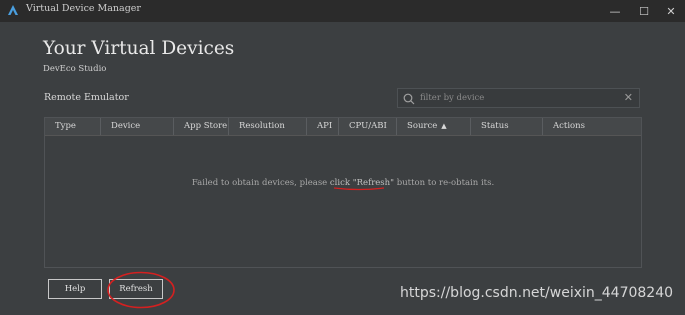 Image resolution: width=685 pixels, height=315 pixels. What do you see at coordinates (139, 48) in the screenshot?
I see `page-title: Your Virtual Devices` at bounding box center [139, 48].